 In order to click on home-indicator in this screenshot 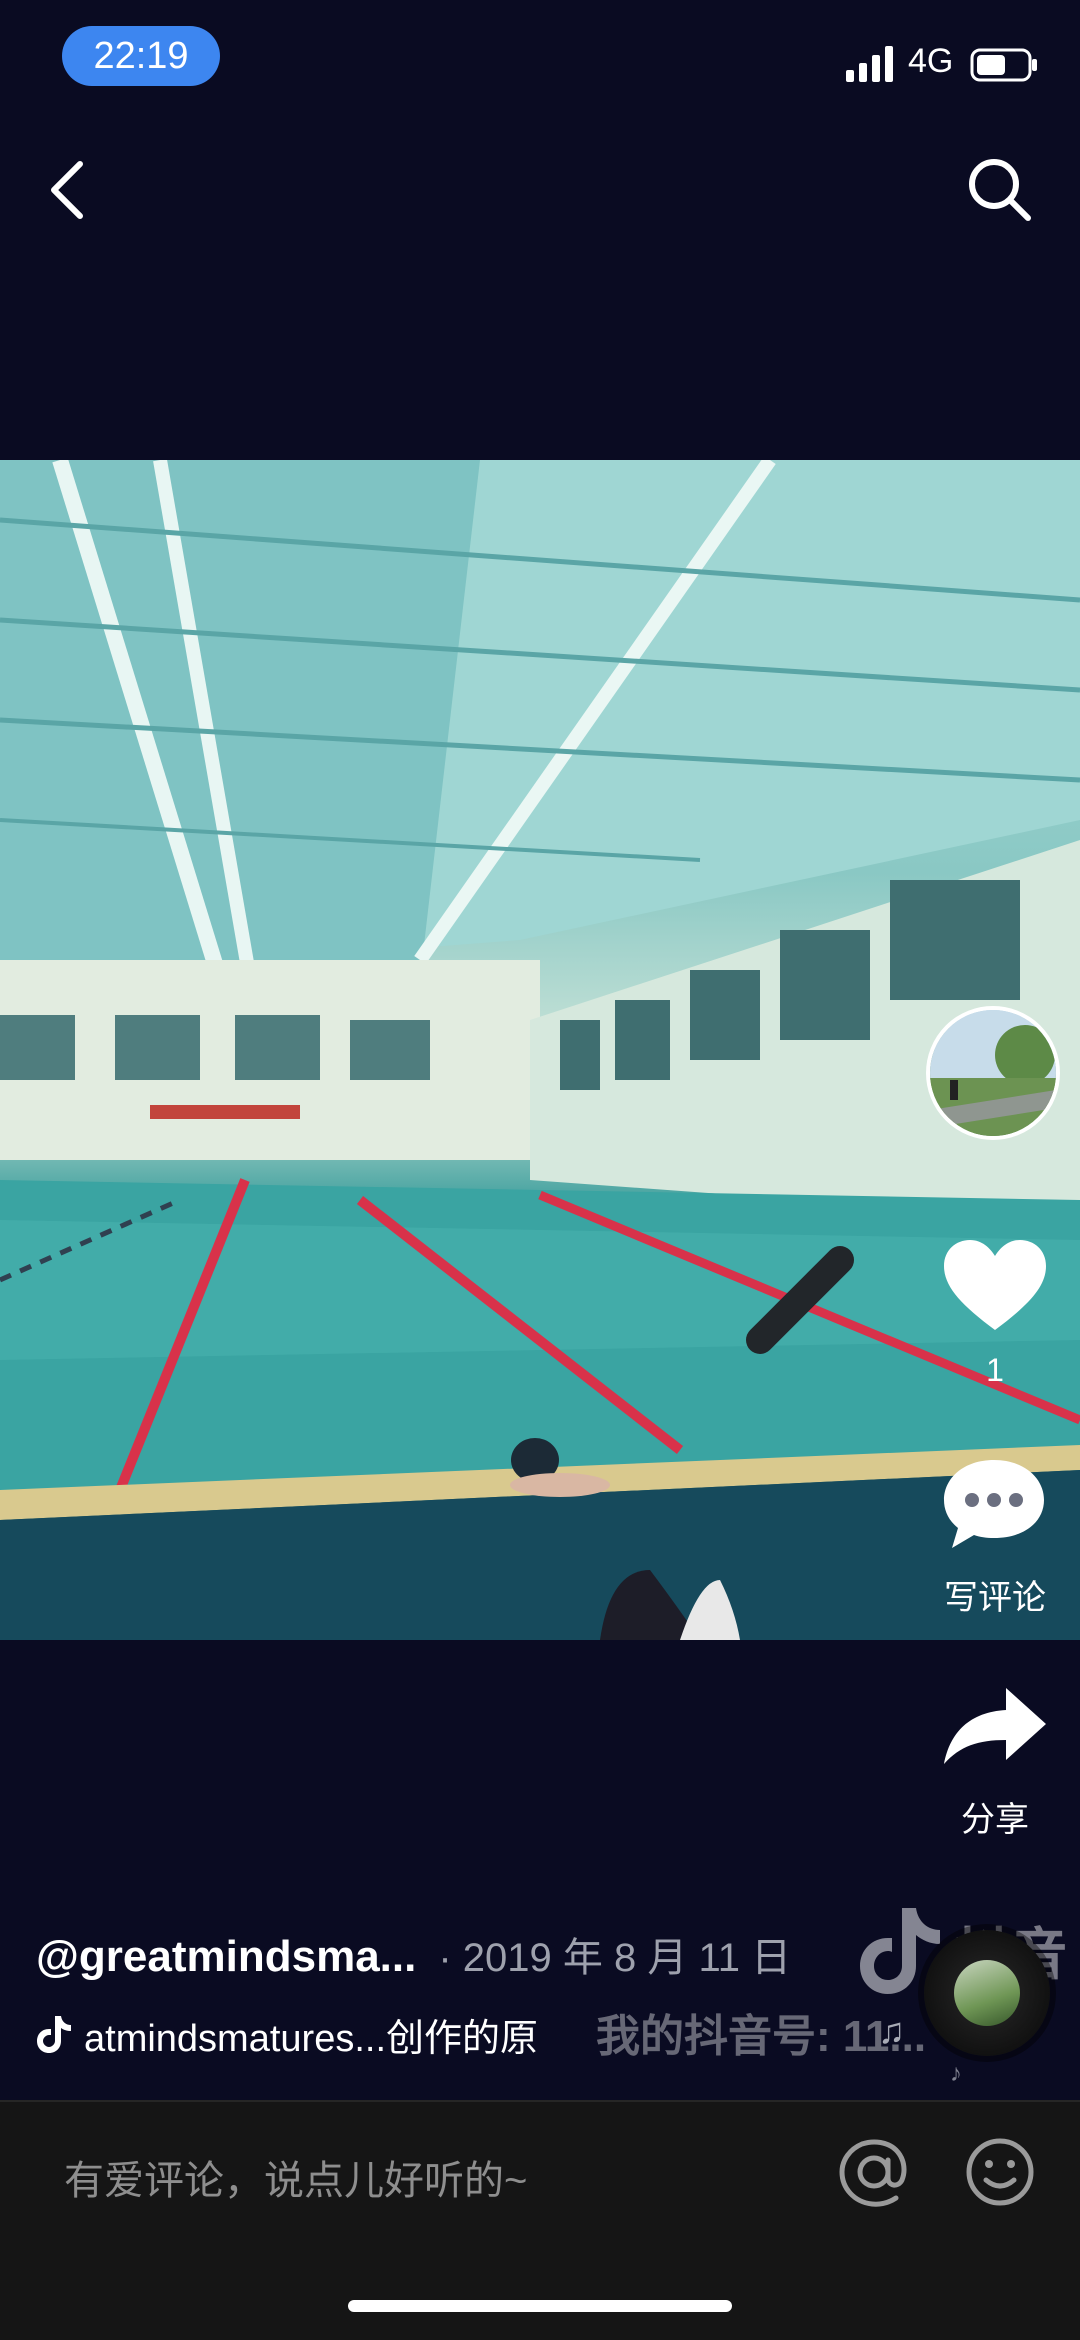, I will do `click(540, 2306)`.